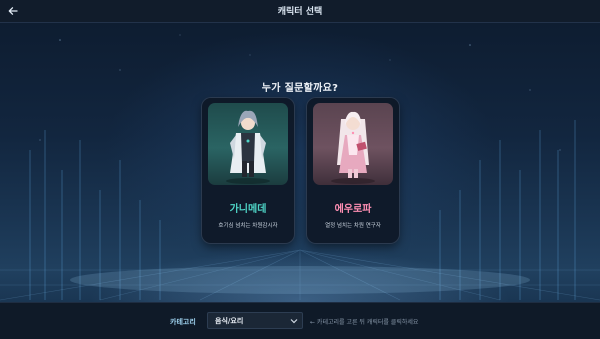 The width and height of the screenshot is (600, 339). What do you see at coordinates (183, 322) in the screenshot?
I see `category-label: 카테고리` at bounding box center [183, 322].